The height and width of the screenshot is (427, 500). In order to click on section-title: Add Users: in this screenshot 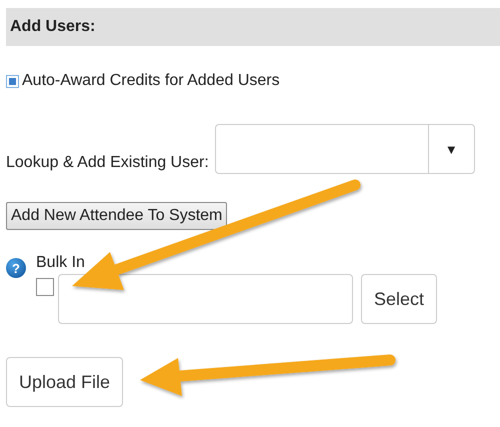, I will do `click(53, 27)`.